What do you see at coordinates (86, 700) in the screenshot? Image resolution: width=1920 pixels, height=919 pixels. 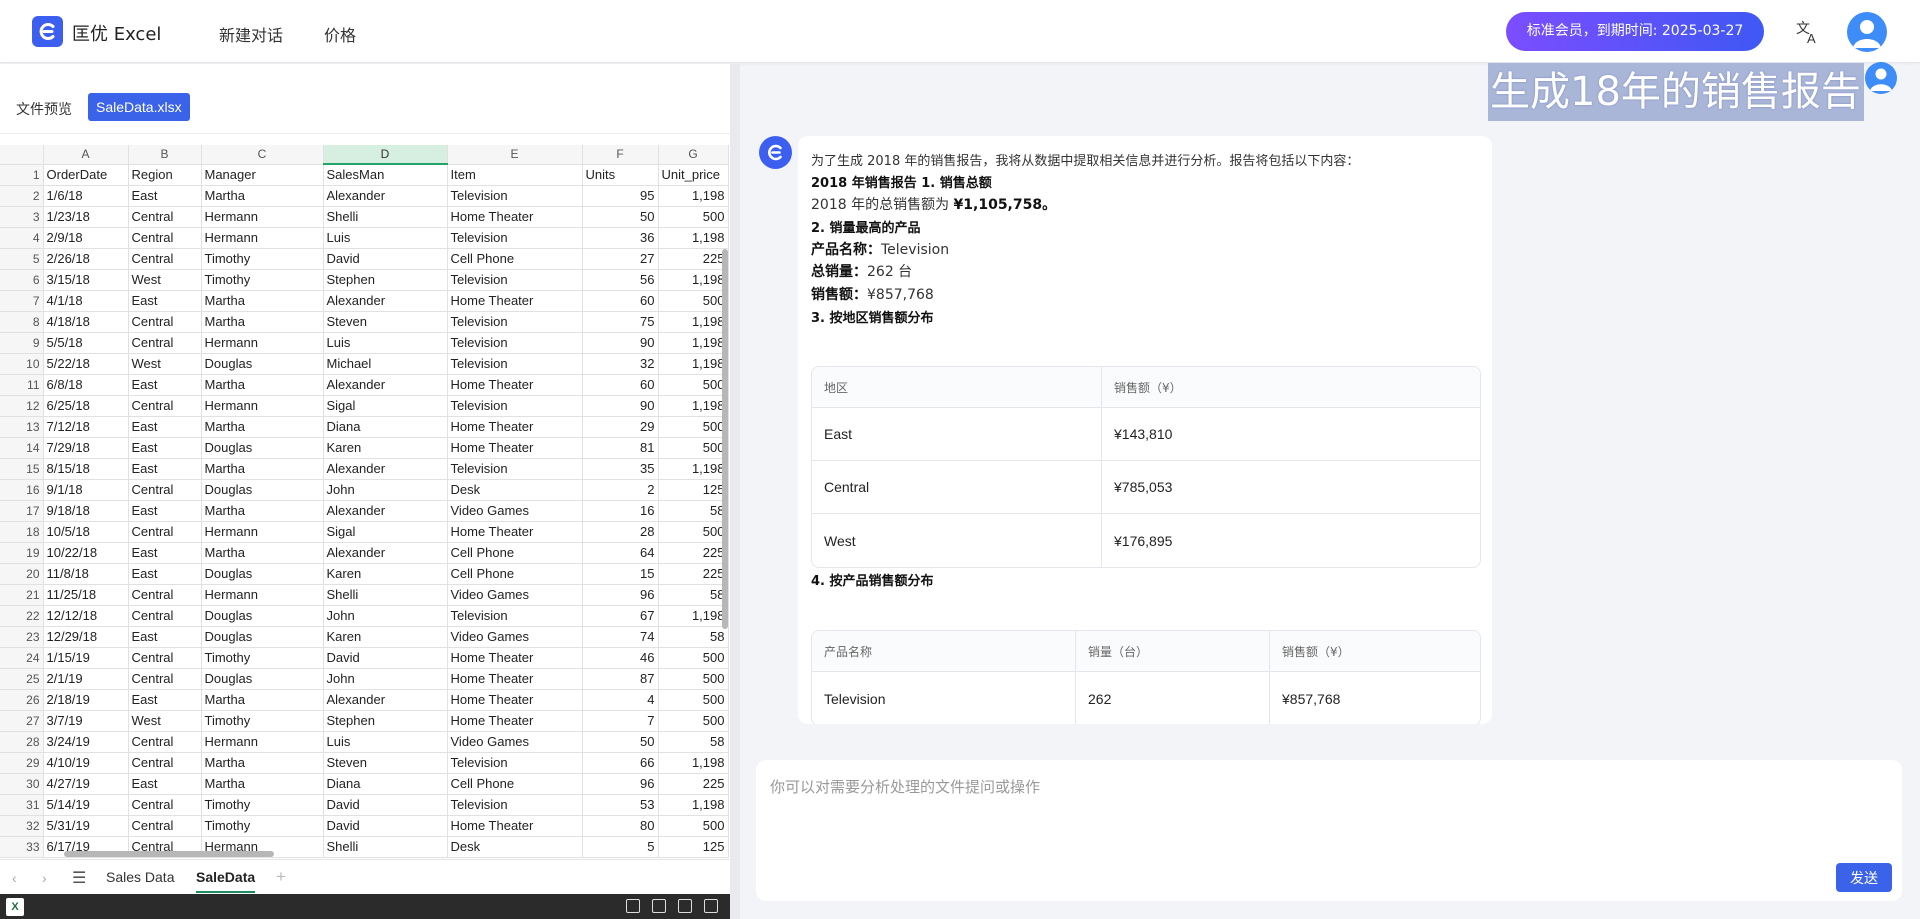 I see `sheet-cell: 2/18/19` at bounding box center [86, 700].